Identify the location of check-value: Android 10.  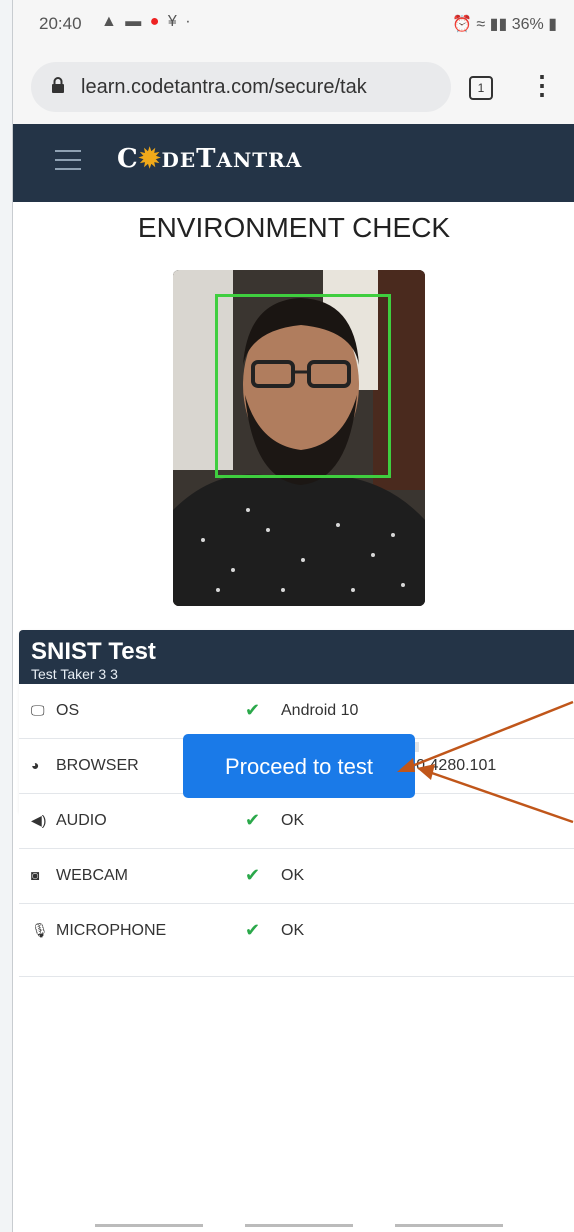
(320, 710).